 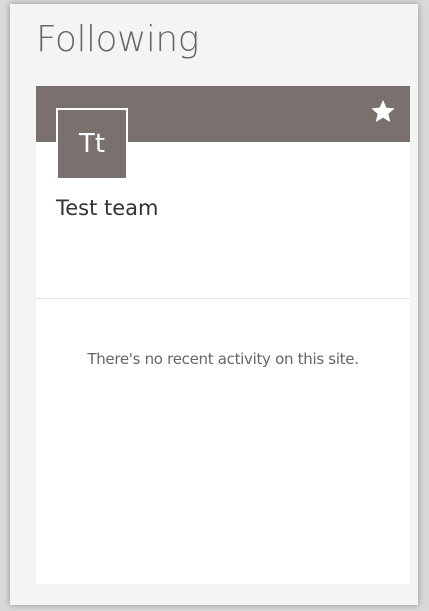 I want to click on star-icon-graphic, so click(x=383, y=110).